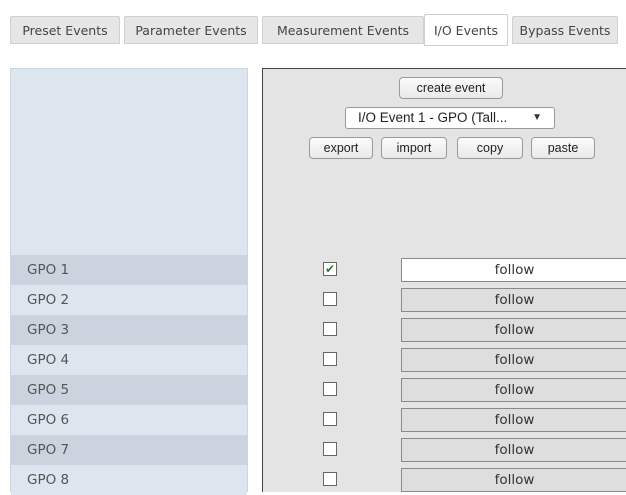  What do you see at coordinates (129, 270) in the screenshot?
I see `gpo-label: GPO 1` at bounding box center [129, 270].